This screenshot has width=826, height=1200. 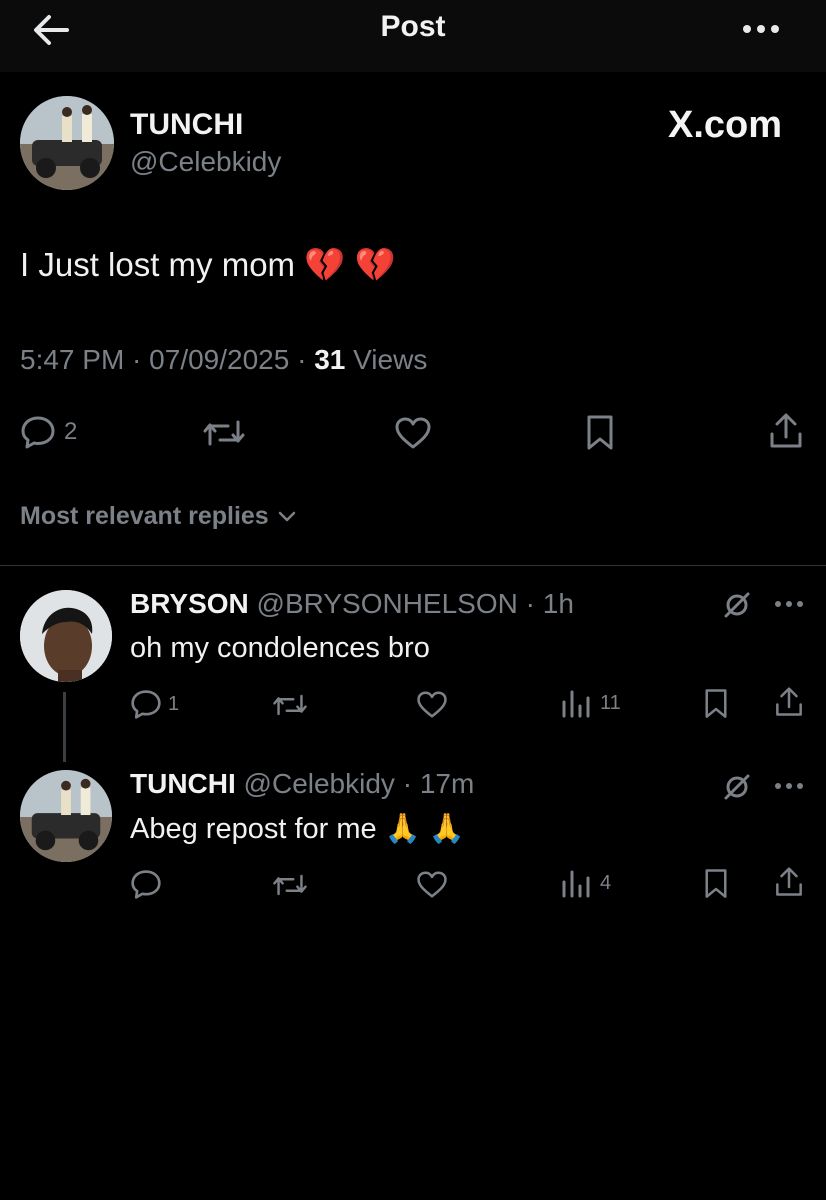 What do you see at coordinates (725, 125) in the screenshot?
I see `x-watermark: X.com` at bounding box center [725, 125].